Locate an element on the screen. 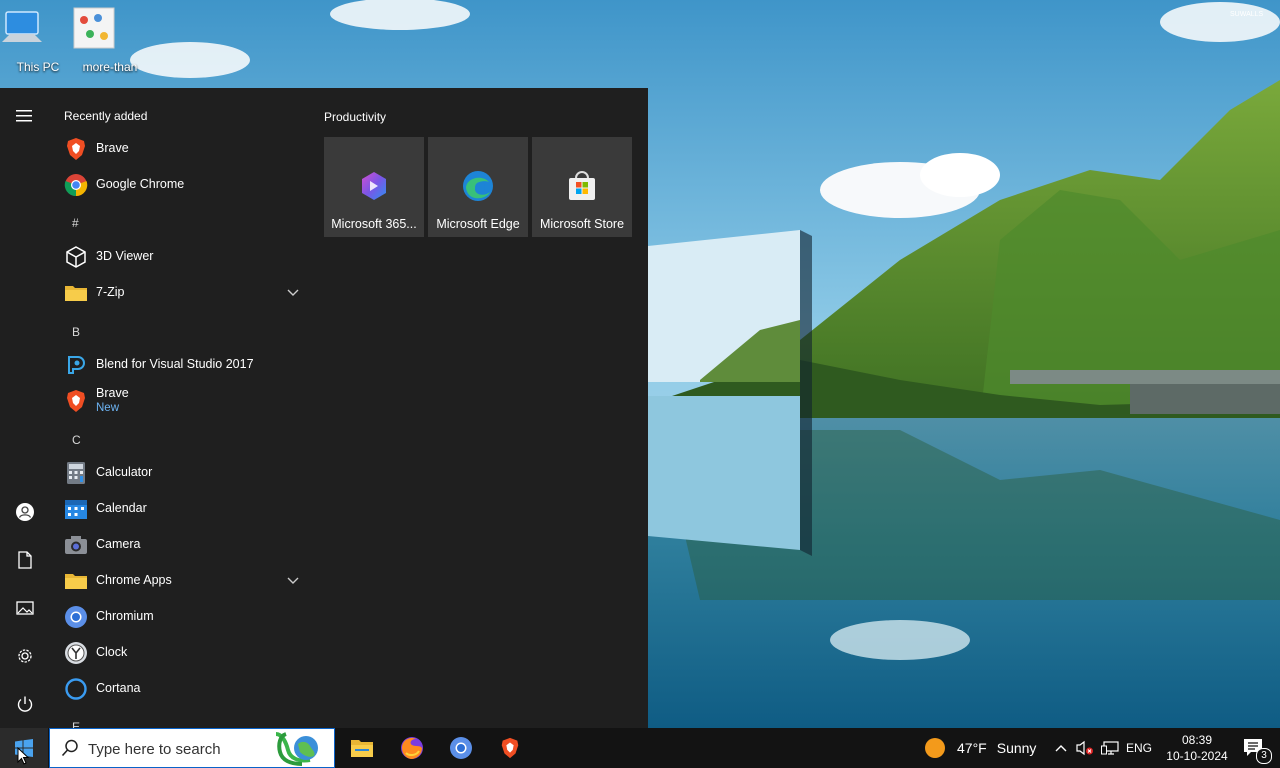 Image resolution: width=1280 pixels, height=768 pixels. app-item-label: Chromium is located at coordinates (125, 616).